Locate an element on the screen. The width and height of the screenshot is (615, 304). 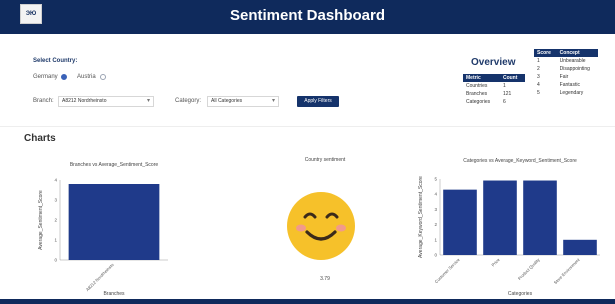
country-sentiment-value: 3.79 is located at coordinates (325, 279).